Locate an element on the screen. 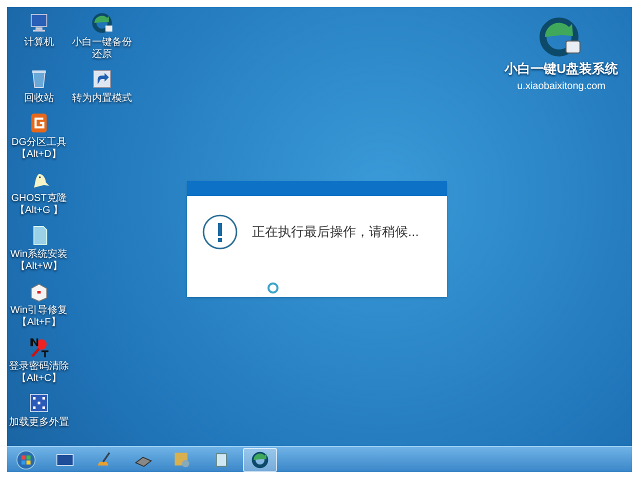 This screenshot has height=484, width=640. logo-title: 小白一键U盘装系统 is located at coordinates (561, 69).